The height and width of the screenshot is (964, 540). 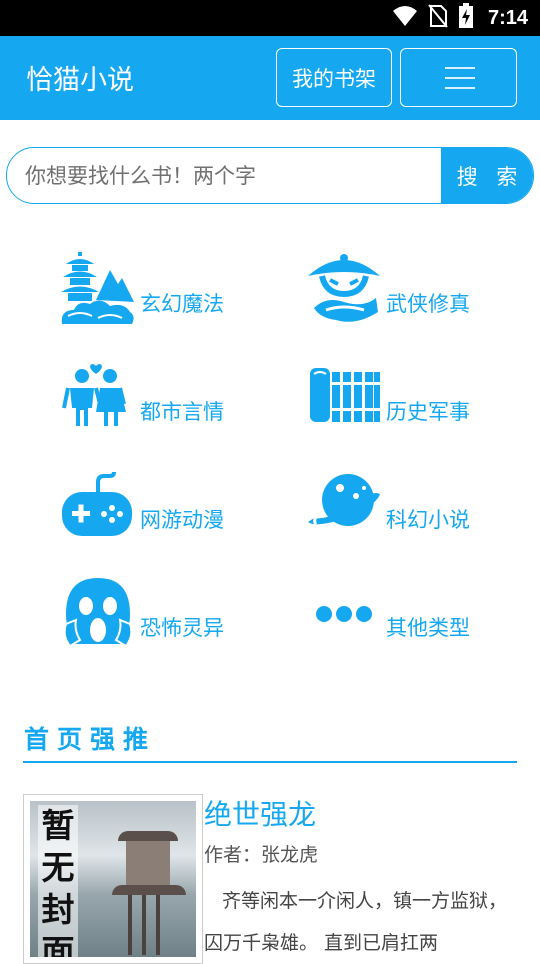 What do you see at coordinates (225, 175) in the screenshot?
I see `search-input` at bounding box center [225, 175].